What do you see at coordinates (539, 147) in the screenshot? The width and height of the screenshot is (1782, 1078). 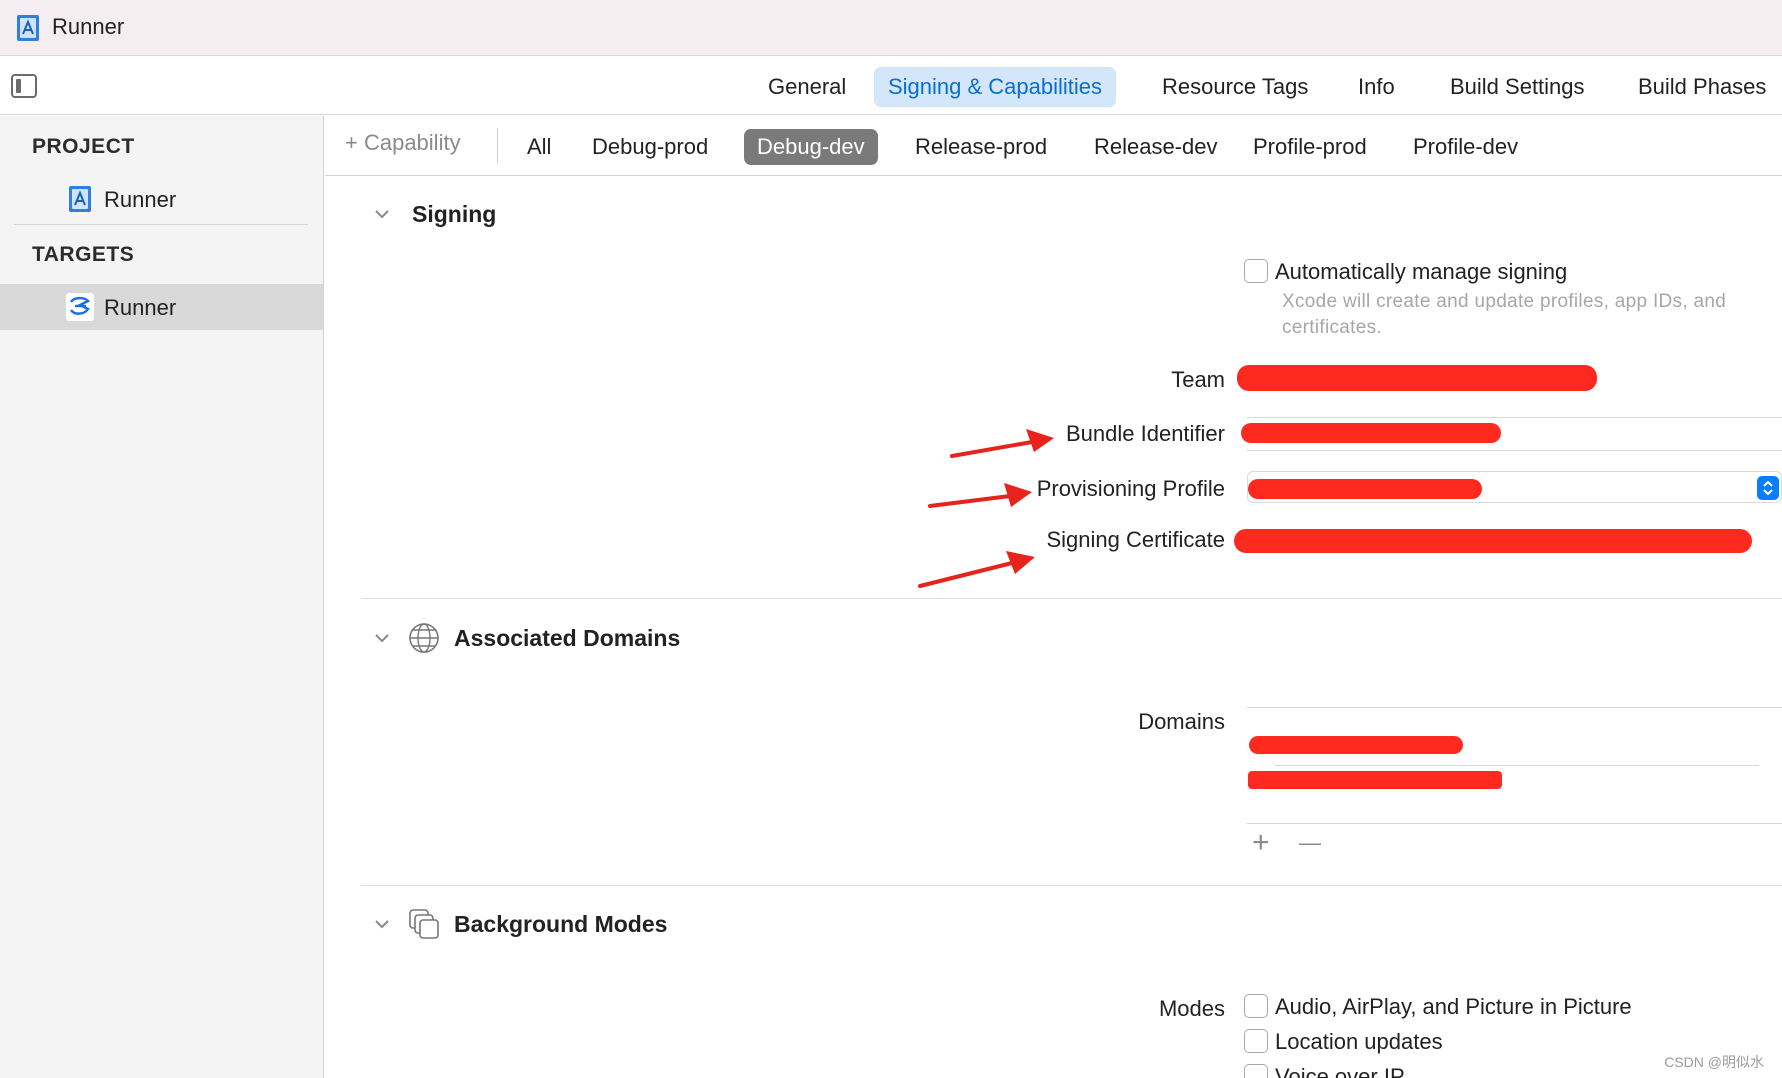 I see `config-all: All` at bounding box center [539, 147].